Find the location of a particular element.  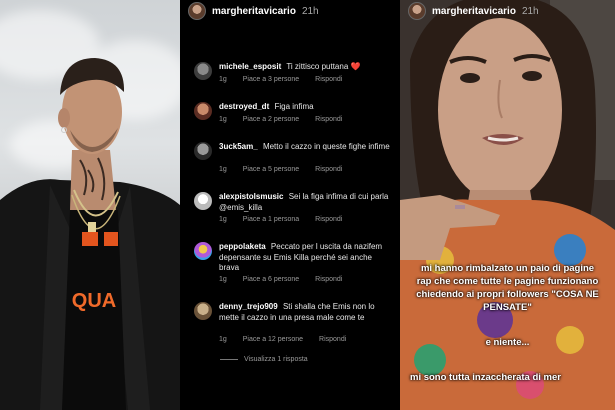

comment-likes: Piace a 3 persone is located at coordinates (271, 79).